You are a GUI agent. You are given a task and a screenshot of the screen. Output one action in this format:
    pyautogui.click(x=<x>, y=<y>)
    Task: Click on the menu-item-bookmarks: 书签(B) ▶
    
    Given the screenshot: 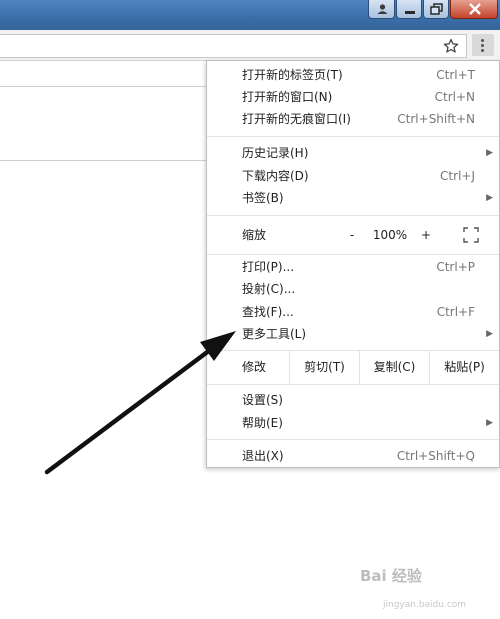 What is the action you would take?
    pyautogui.click(x=353, y=198)
    